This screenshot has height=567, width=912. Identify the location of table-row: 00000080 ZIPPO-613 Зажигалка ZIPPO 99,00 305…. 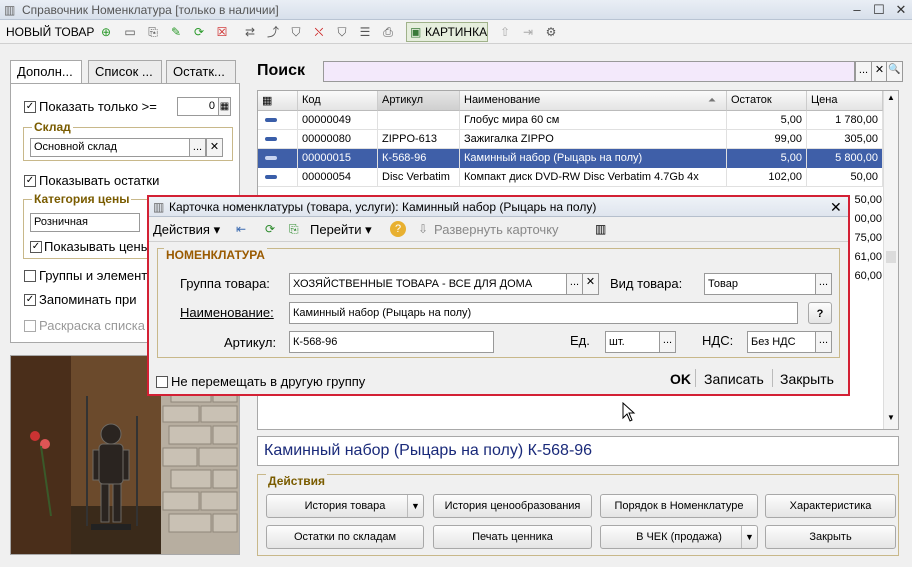
(570, 139).